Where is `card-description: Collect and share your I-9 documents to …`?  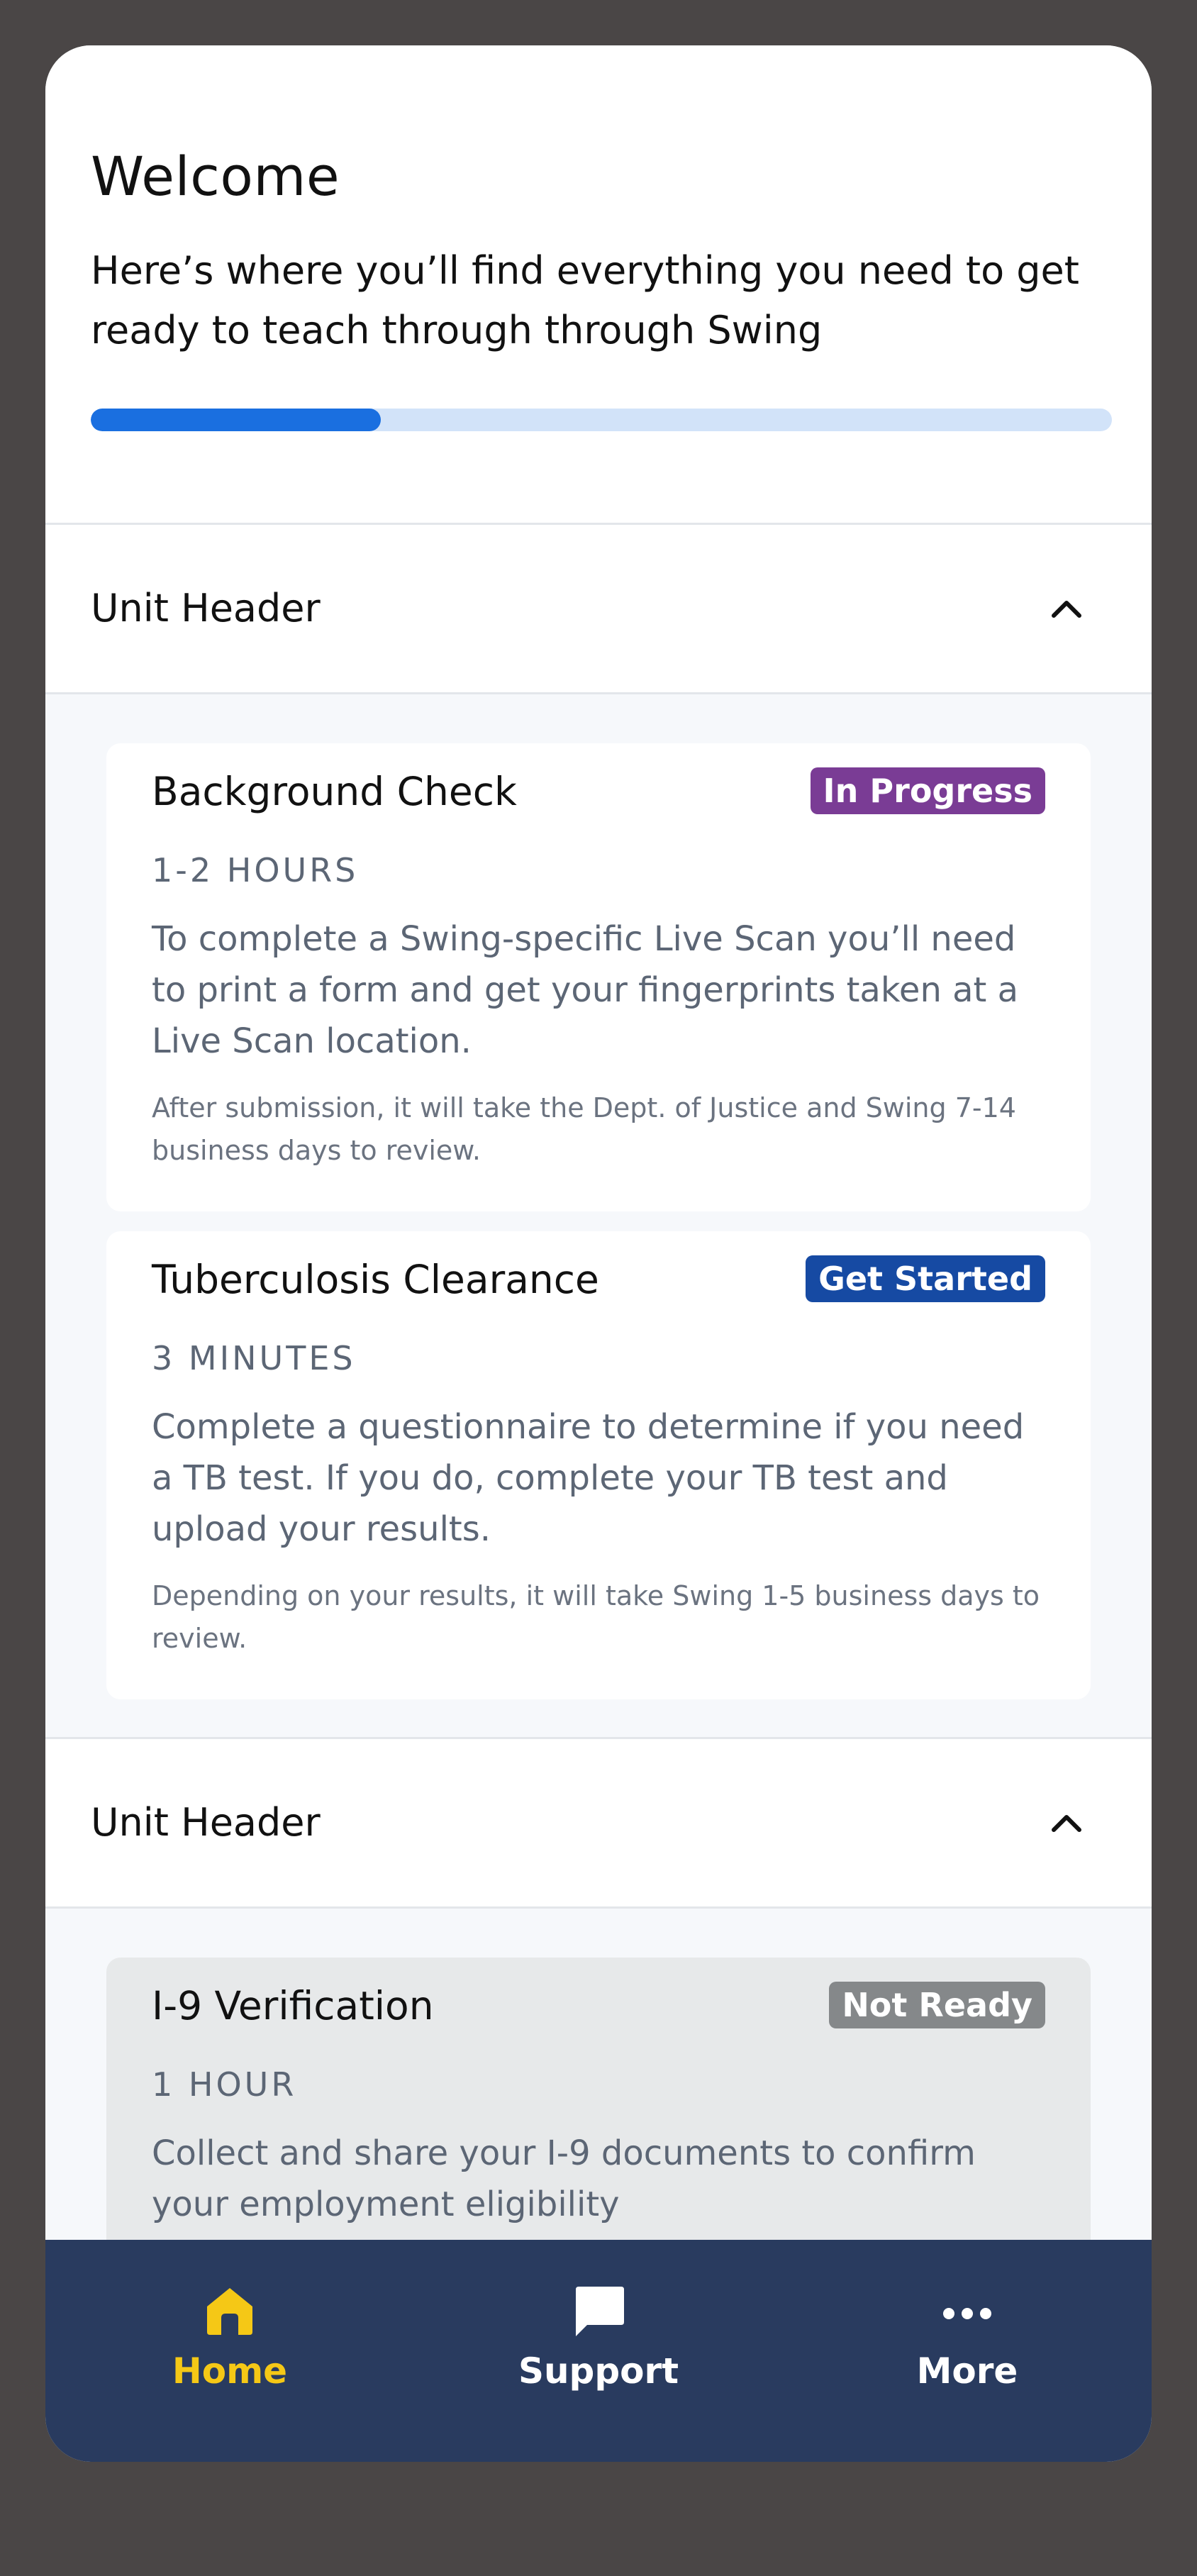
card-description: Collect and share your I-9 documents to … is located at coordinates (564, 2178).